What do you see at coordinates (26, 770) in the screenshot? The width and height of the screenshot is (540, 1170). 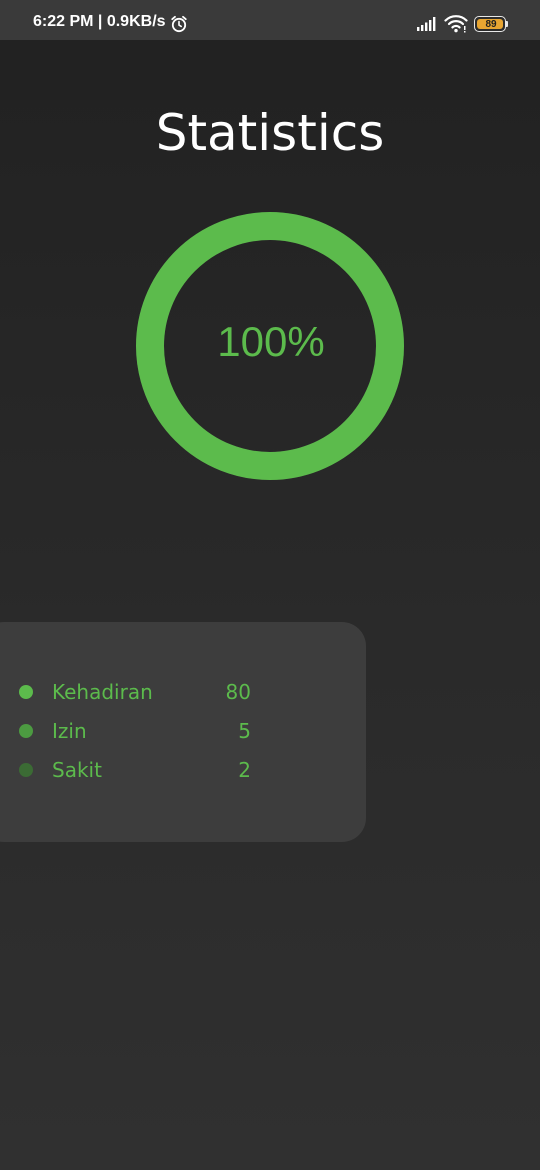 I see `legend-dot-sakit` at bounding box center [26, 770].